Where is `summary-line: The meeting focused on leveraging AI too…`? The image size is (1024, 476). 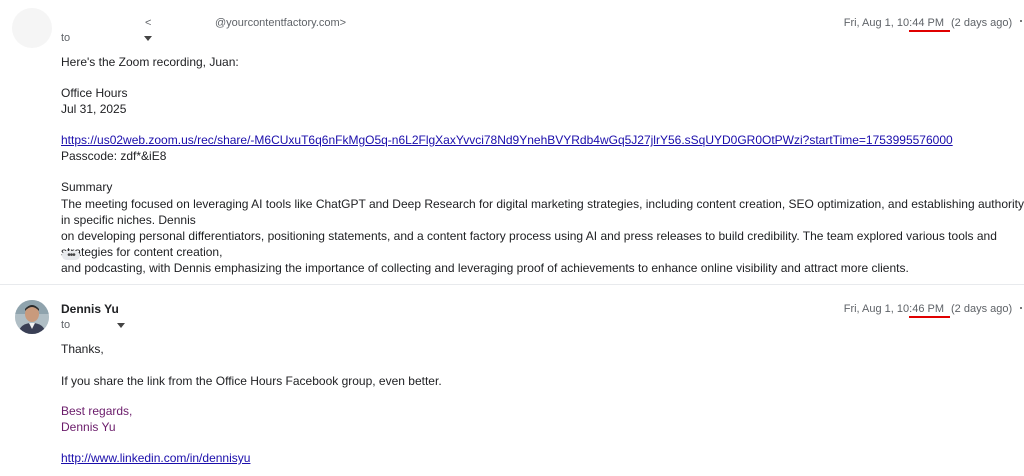 summary-line: The meeting focused on leveraging AI too… is located at coordinates (542, 212).